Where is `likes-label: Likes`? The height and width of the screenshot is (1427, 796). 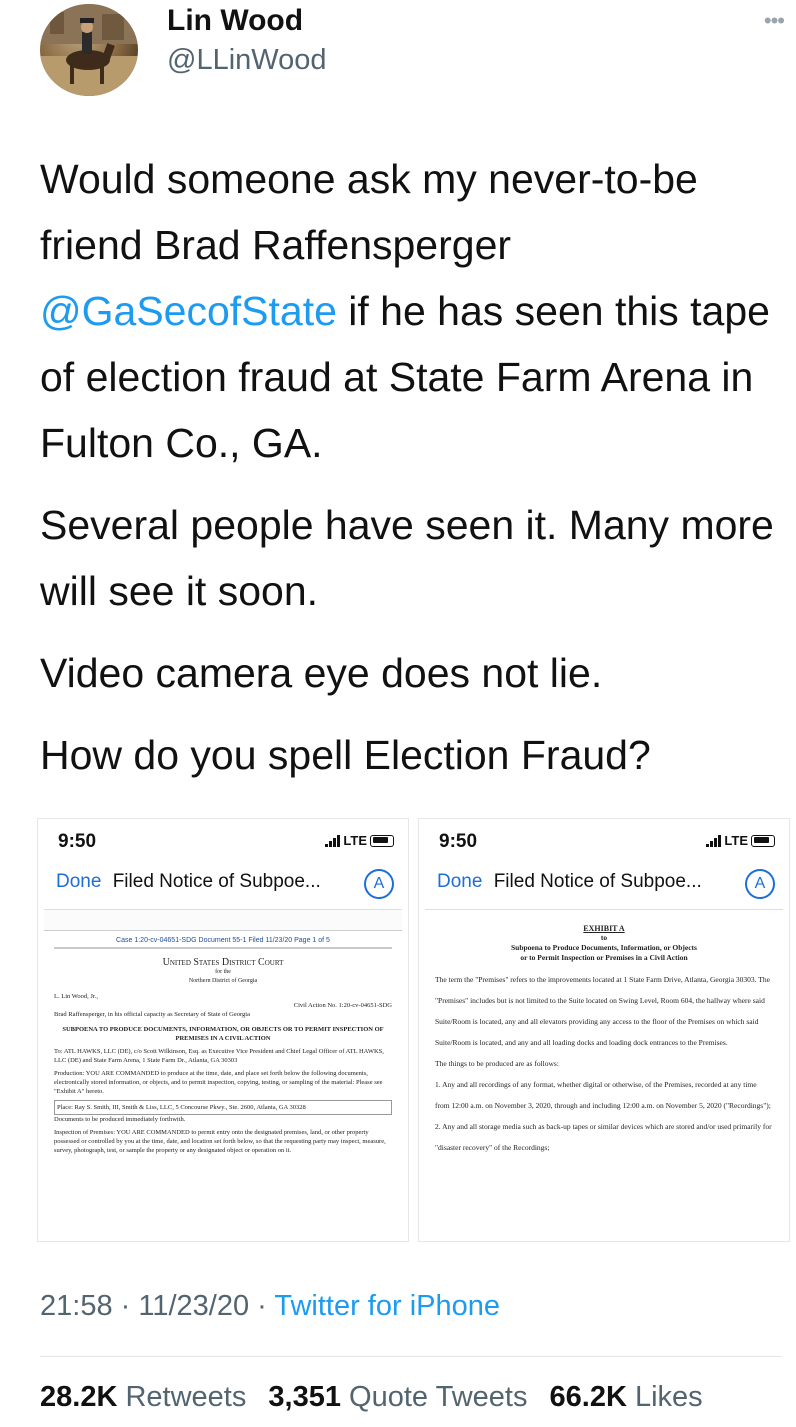
likes-label: Likes is located at coordinates (668, 1397).